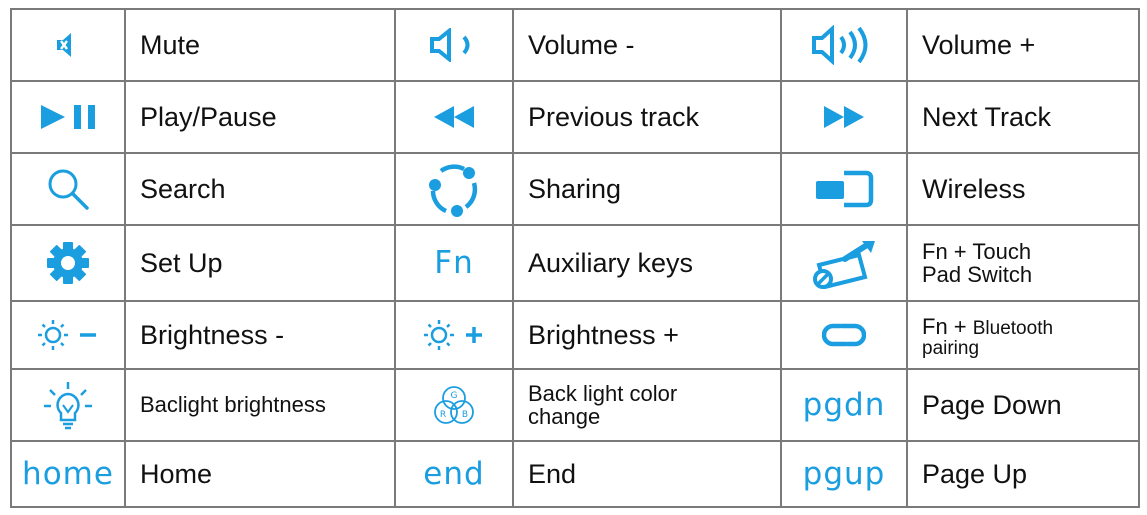 Image resolution: width=1147 pixels, height=515 pixels. Describe the element at coordinates (1023, 405) in the screenshot. I see `key-label: Page Down` at that location.